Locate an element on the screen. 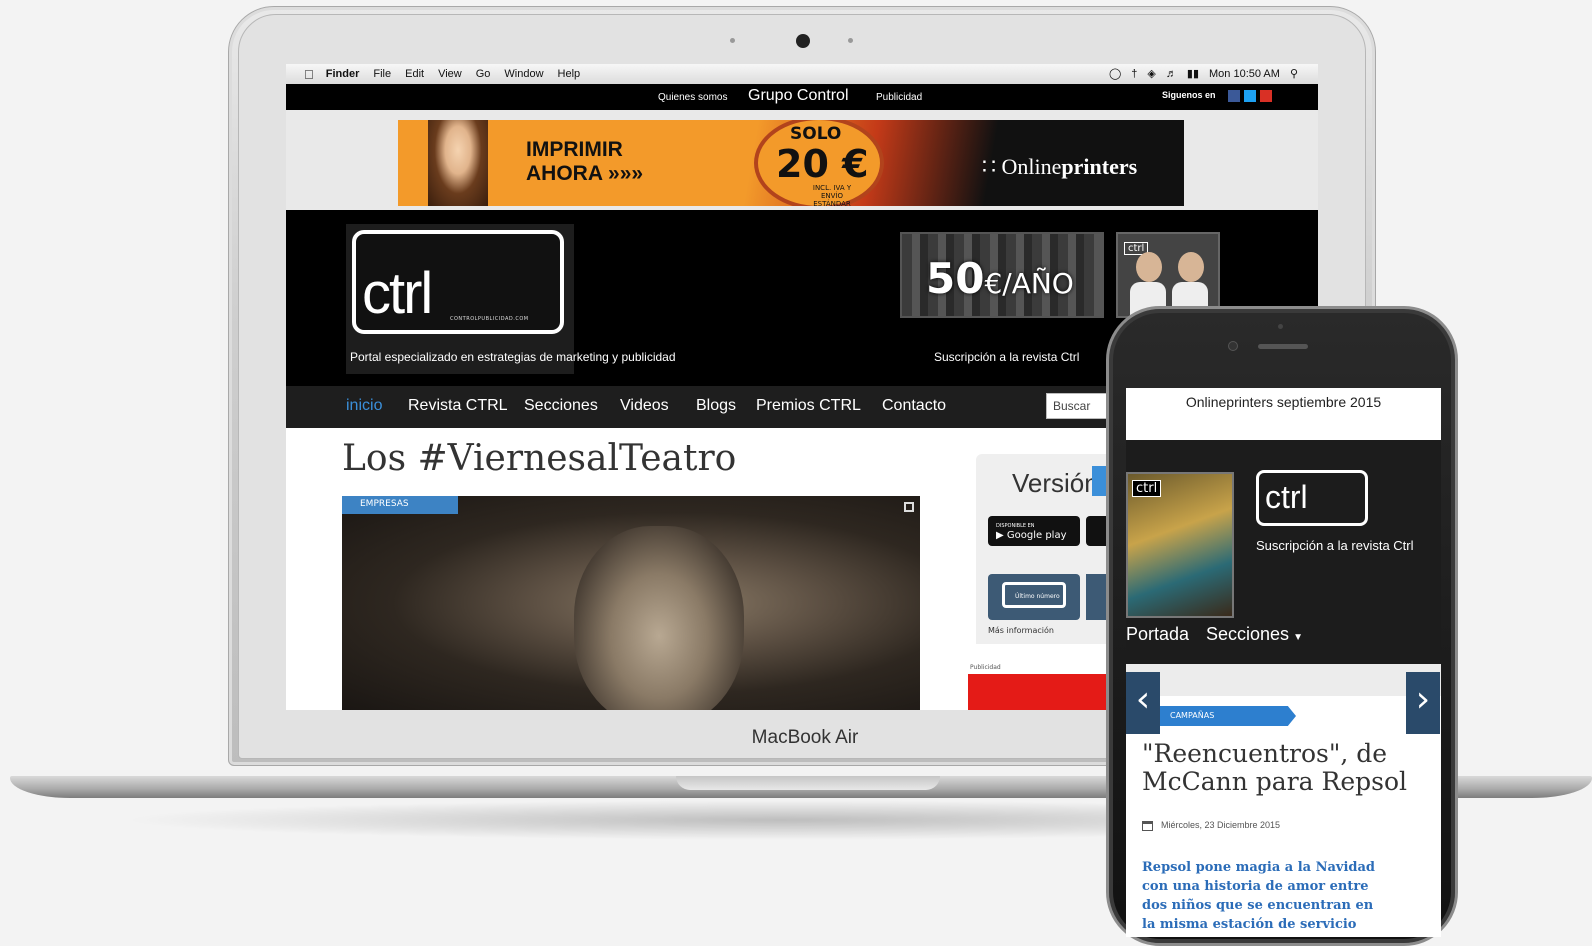  battery-icon: ▮▮ is located at coordinates (1193, 73).